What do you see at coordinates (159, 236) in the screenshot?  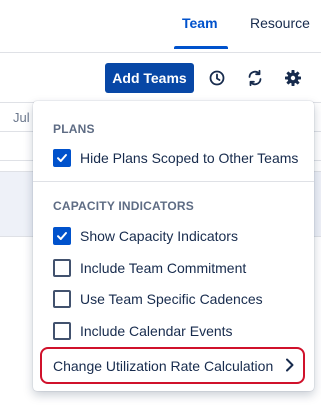 I see `option-label: Show Capacity Indicators` at bounding box center [159, 236].